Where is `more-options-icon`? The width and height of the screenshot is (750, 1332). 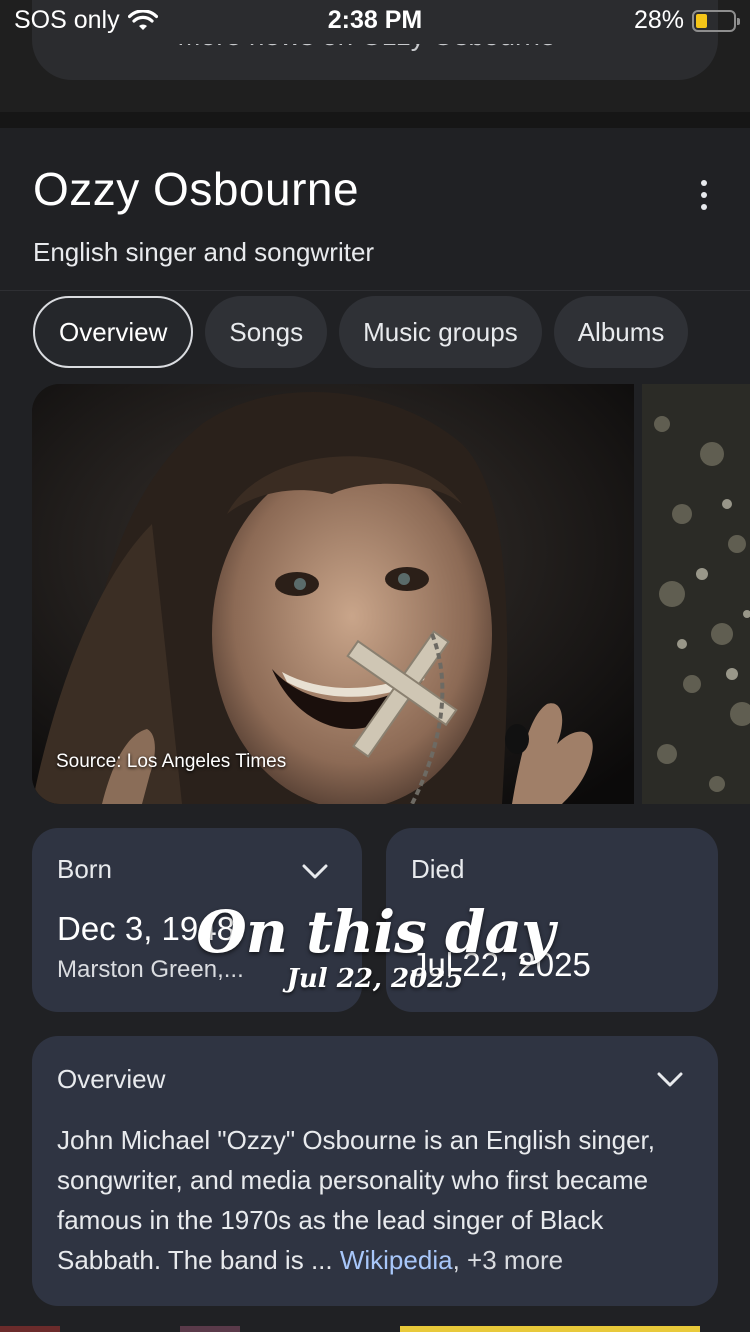
more-options-icon is located at coordinates (704, 195).